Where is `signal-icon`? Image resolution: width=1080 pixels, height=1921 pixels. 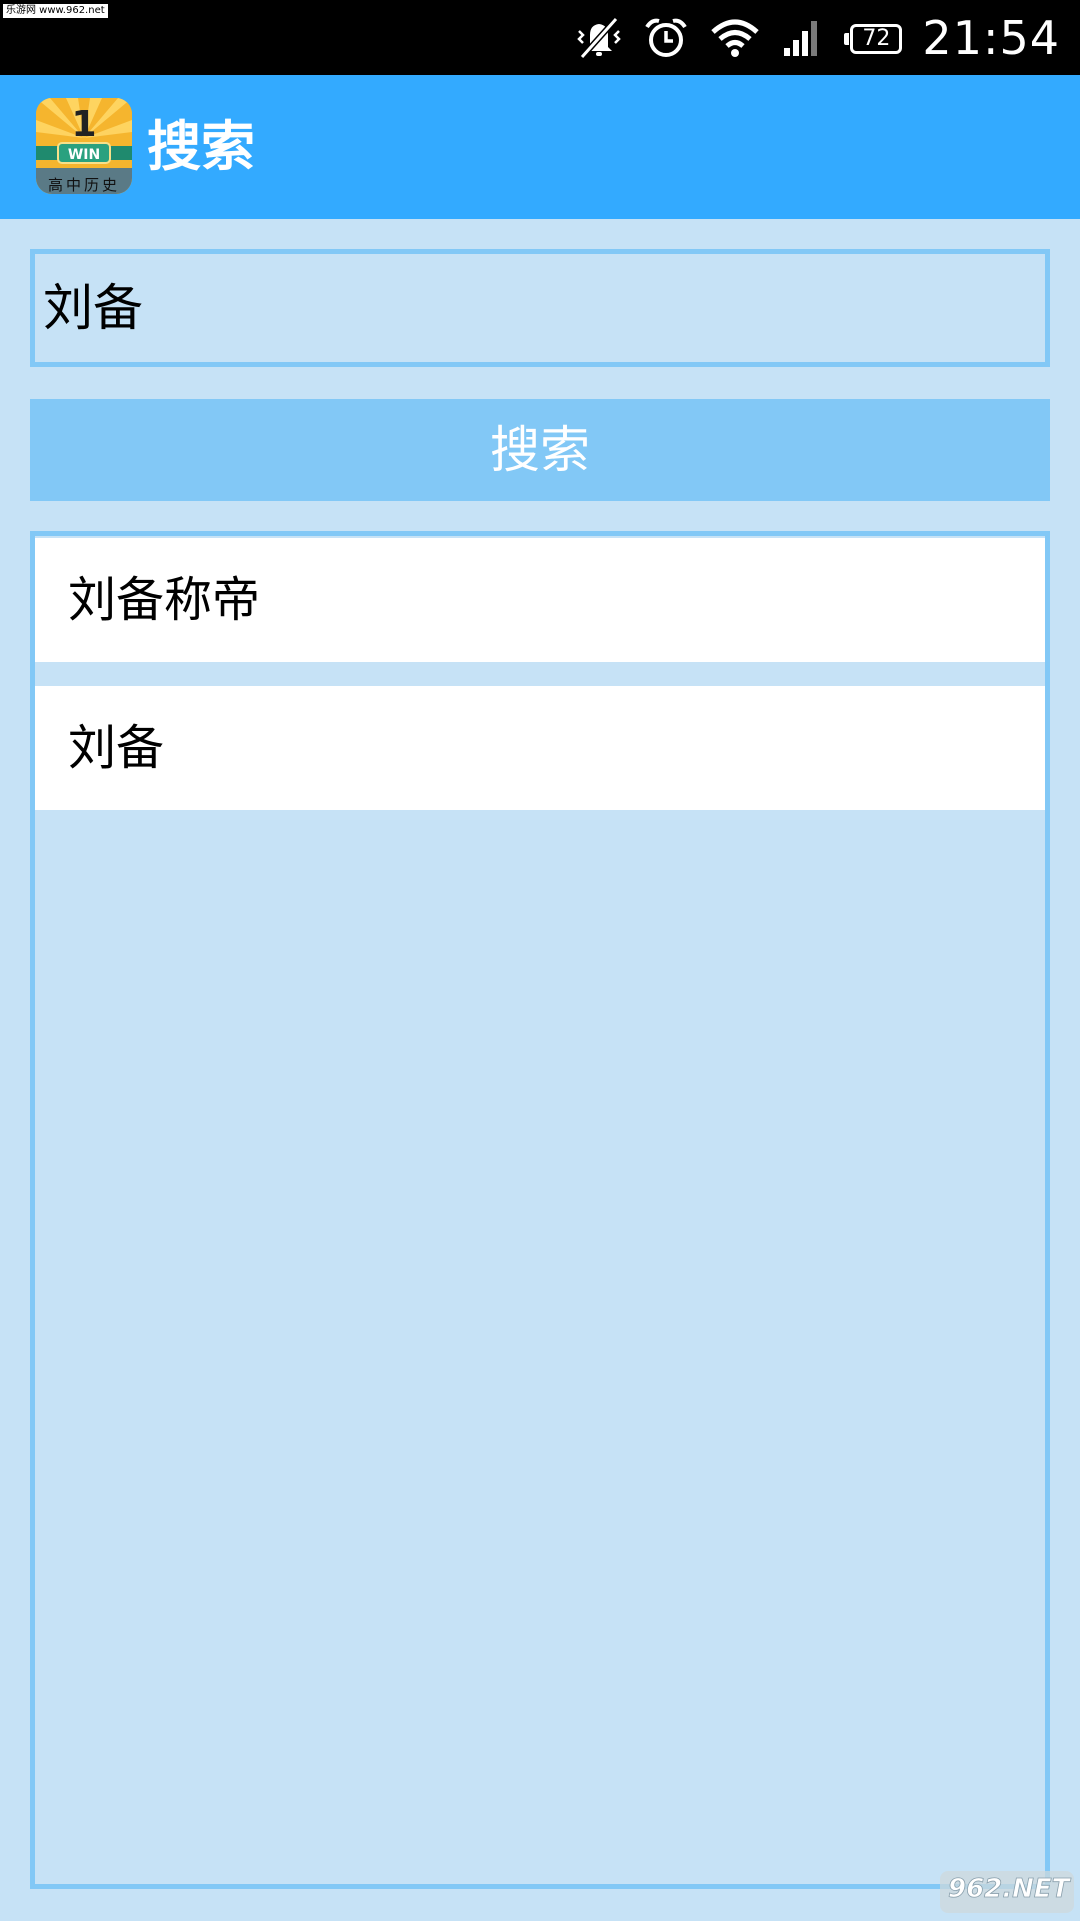 signal-icon is located at coordinates (801, 38).